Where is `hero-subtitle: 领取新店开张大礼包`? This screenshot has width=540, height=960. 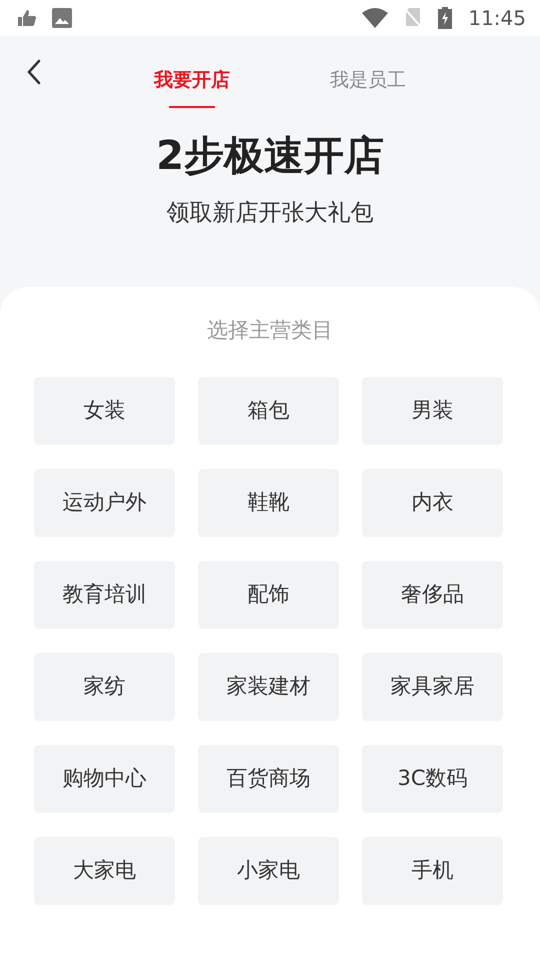 hero-subtitle: 领取新店开张大礼包 is located at coordinates (270, 213).